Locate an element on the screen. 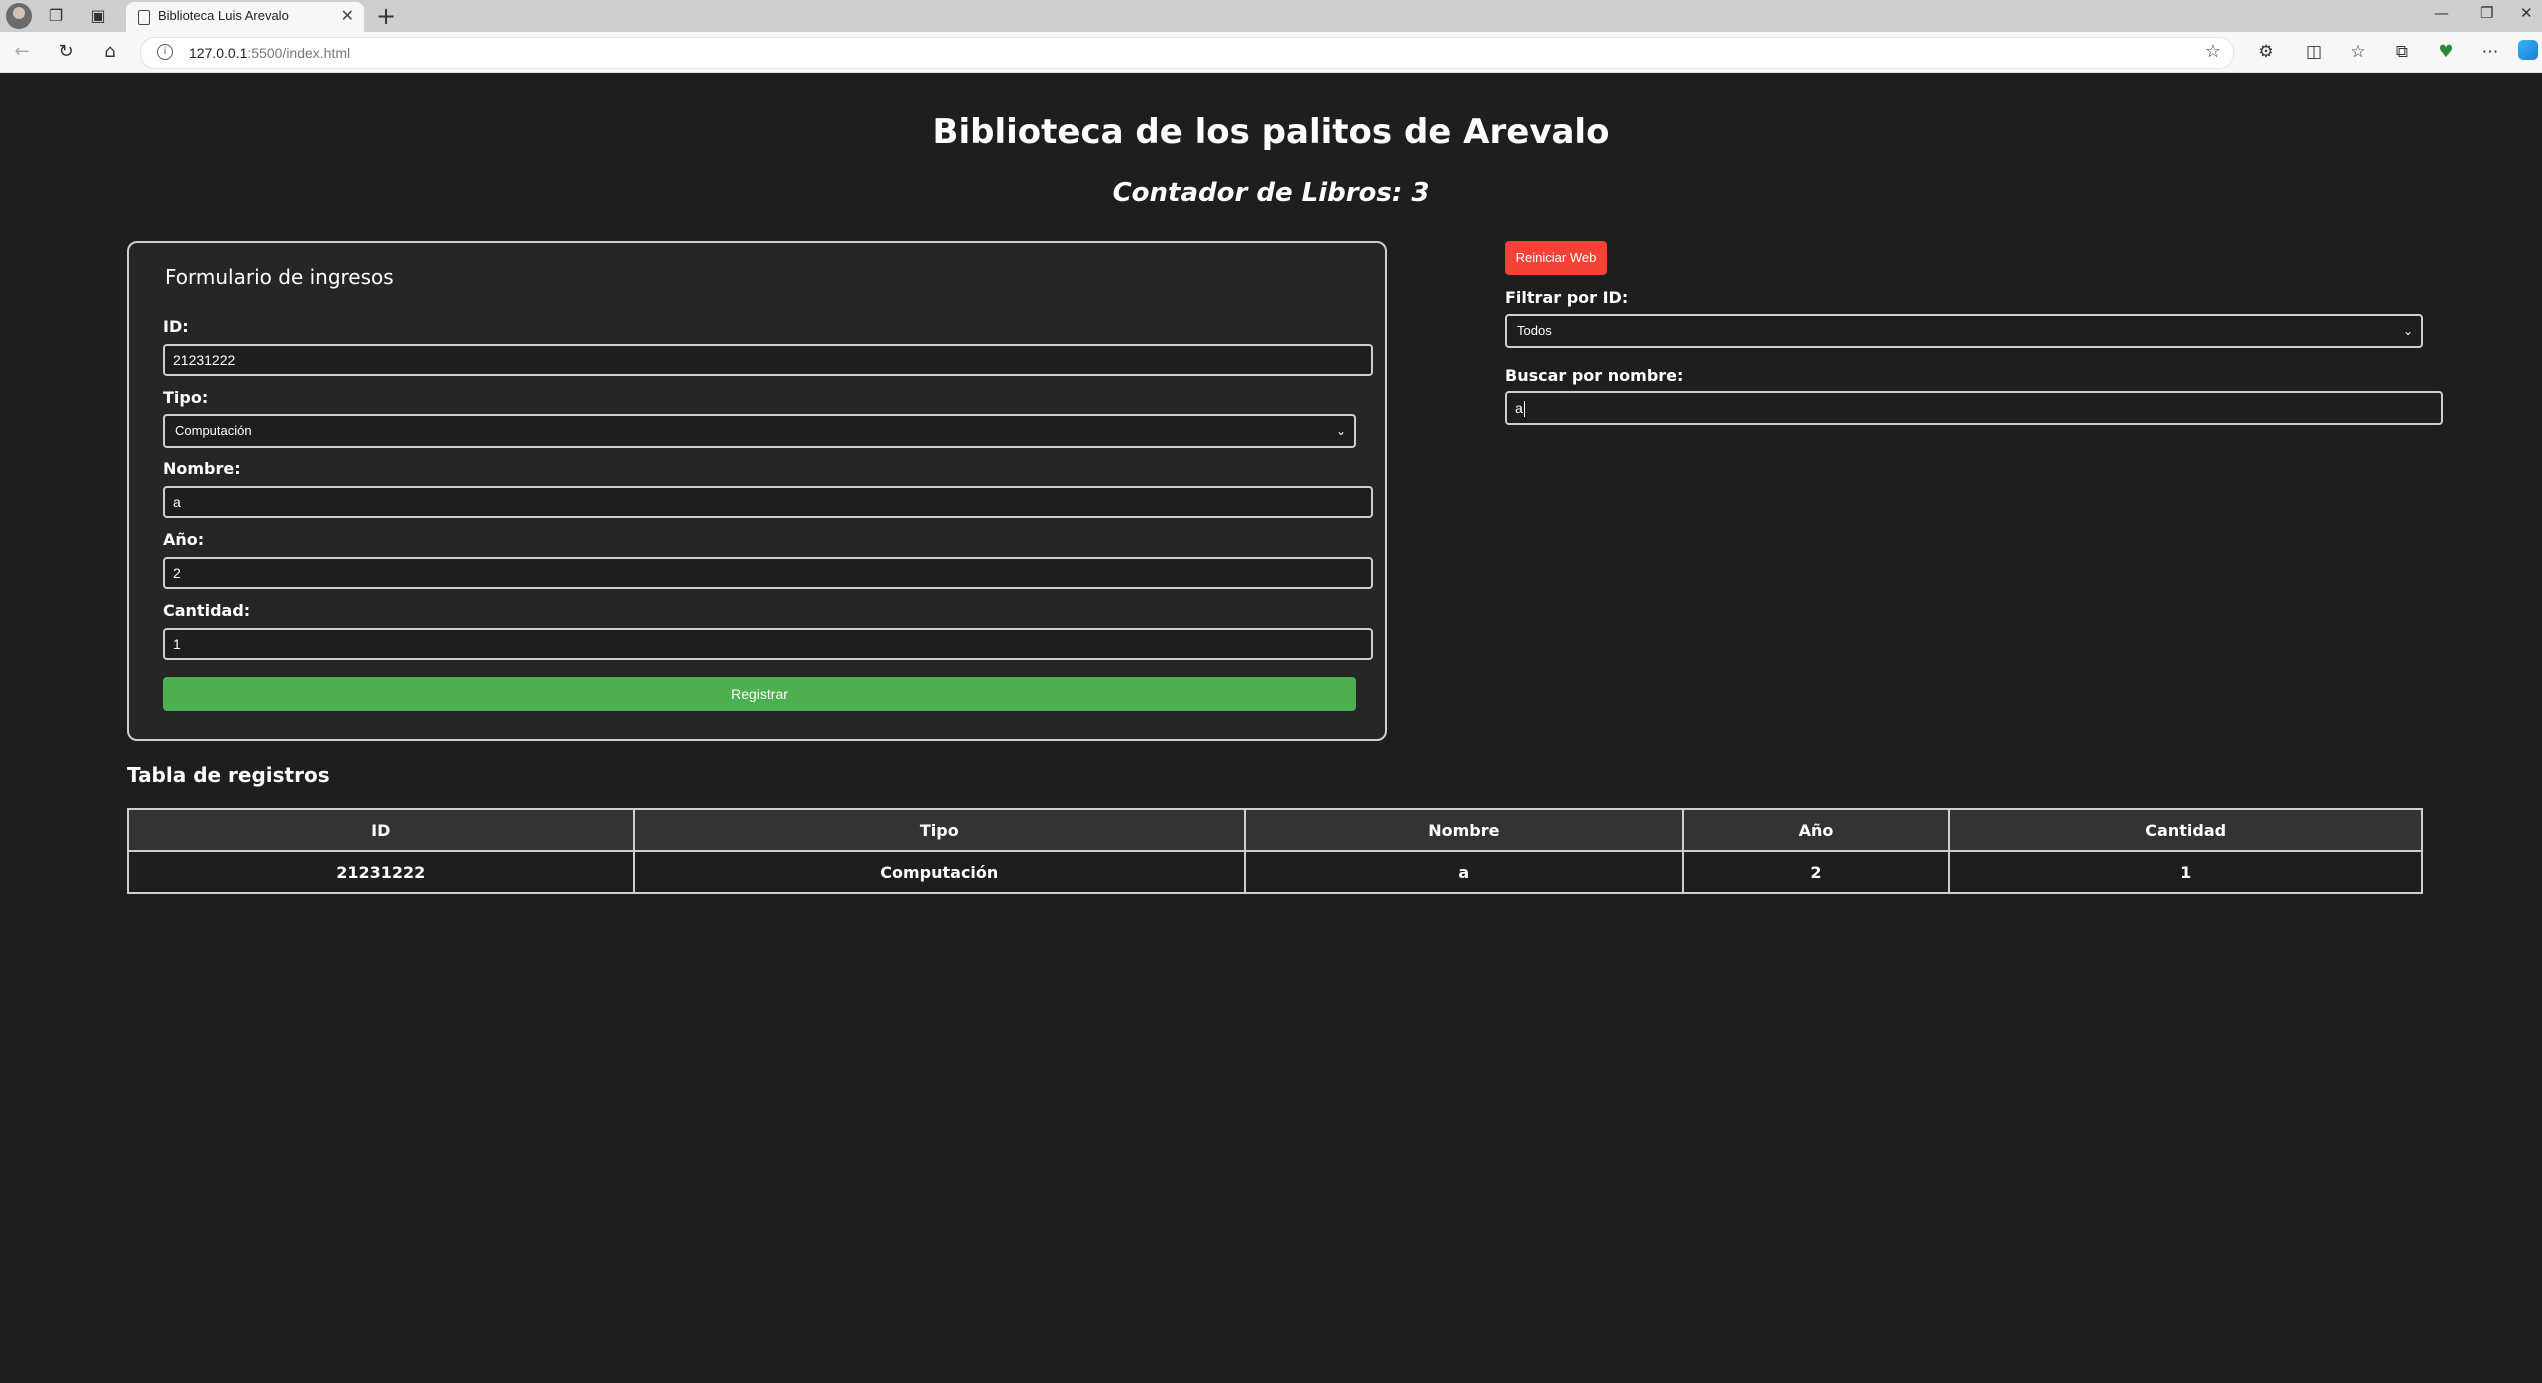  cell-id: 21231222 is located at coordinates (381, 872).